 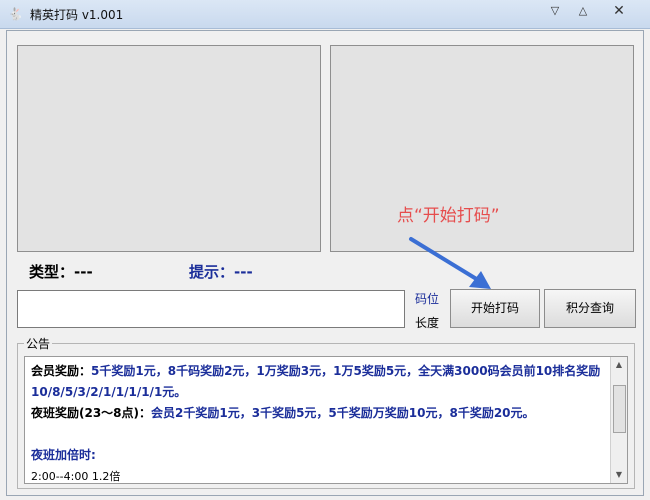 What do you see at coordinates (76, 476) in the screenshot?
I see `night-bonus-time: 2:00--4:00 1.2倍` at bounding box center [76, 476].